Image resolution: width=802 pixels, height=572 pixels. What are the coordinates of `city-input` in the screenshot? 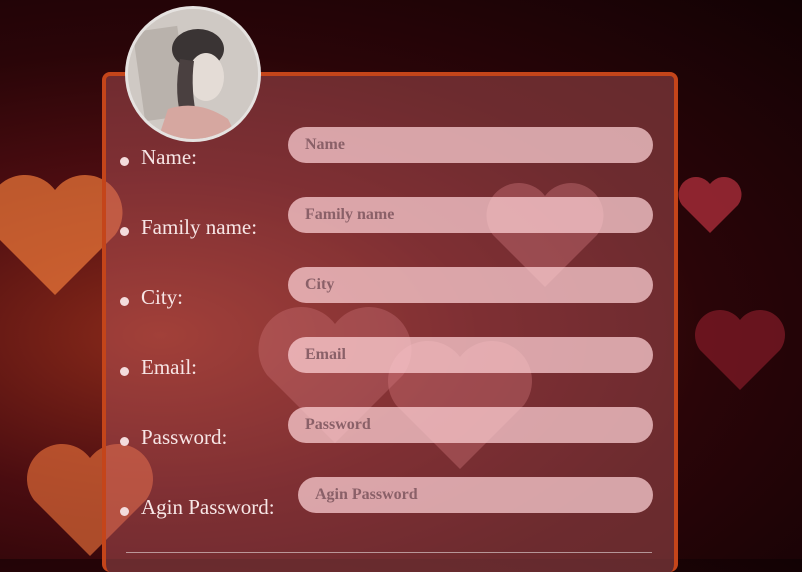 It's located at (470, 285).